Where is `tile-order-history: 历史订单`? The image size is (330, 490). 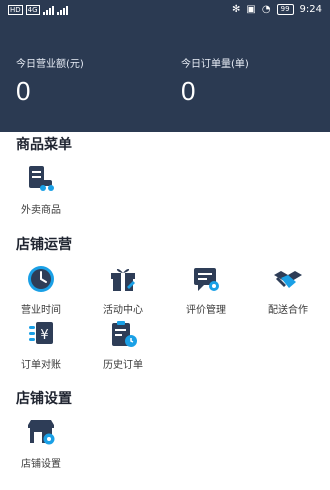
tile-order-history: 历史订单 is located at coordinates (123, 344).